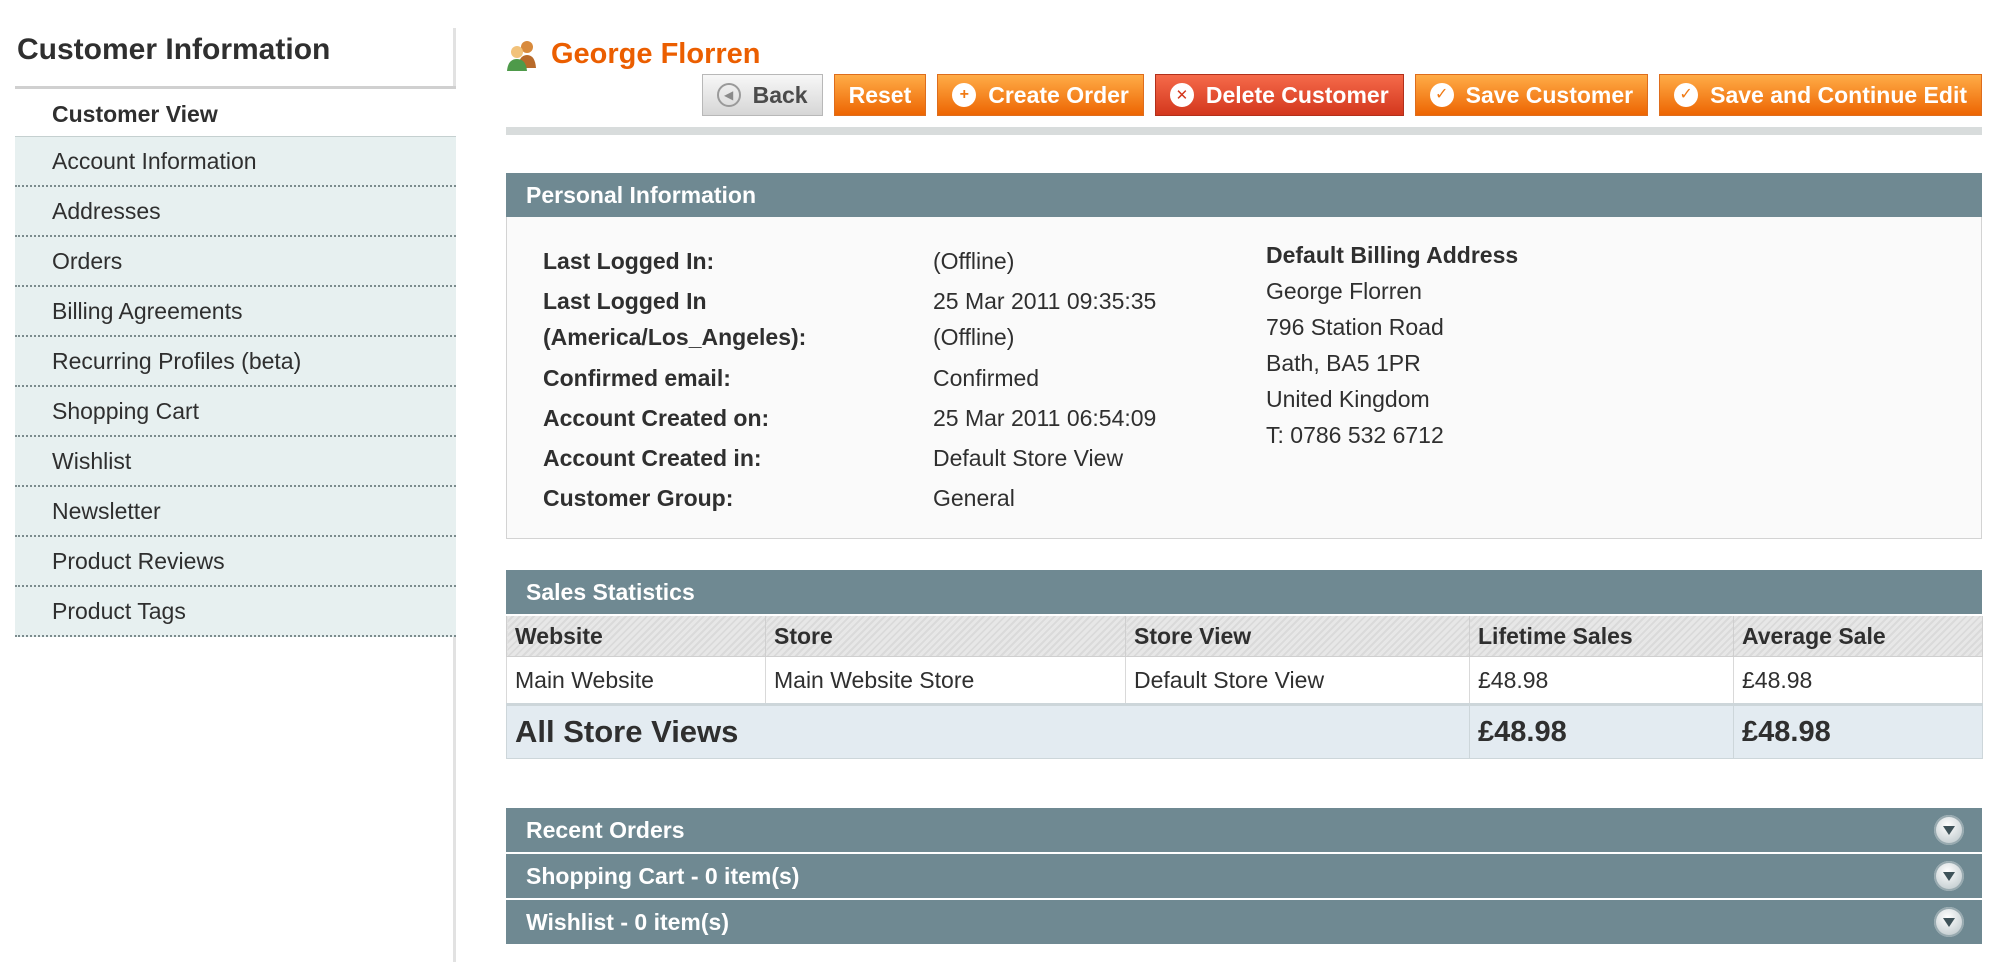  I want to click on delete-customer-button: ✕ Delete Customer, so click(1279, 95).